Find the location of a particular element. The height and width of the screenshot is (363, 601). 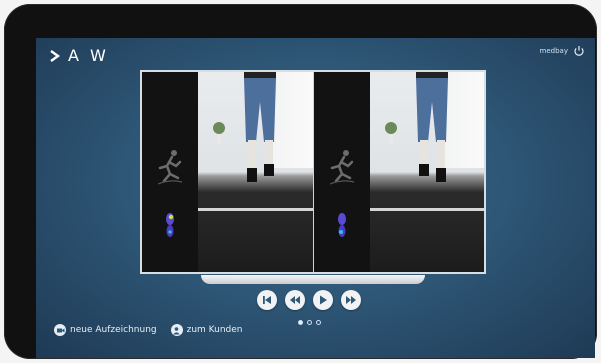

play-icon is located at coordinates (323, 300).